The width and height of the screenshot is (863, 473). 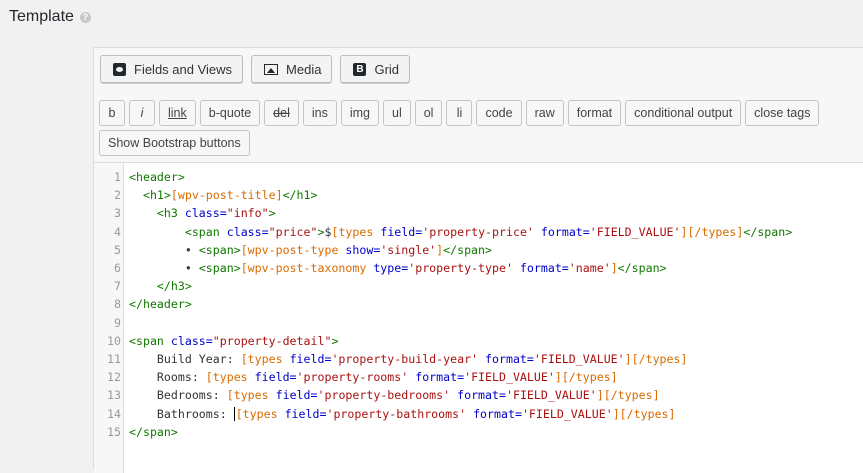 I want to click on code-token: "info", so click(x=247, y=213).